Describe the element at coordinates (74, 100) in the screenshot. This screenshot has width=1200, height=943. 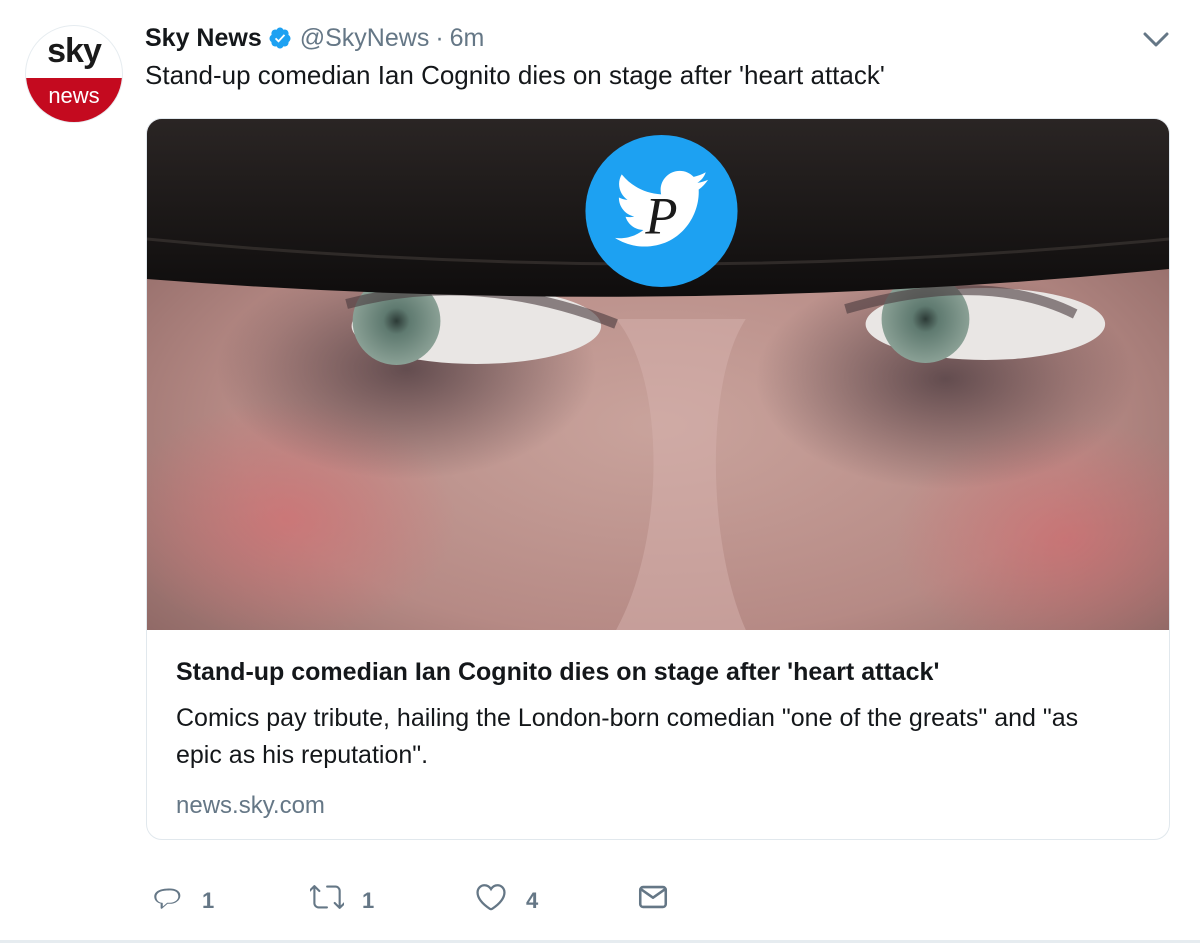
I see `avatar-news-band: news` at that location.